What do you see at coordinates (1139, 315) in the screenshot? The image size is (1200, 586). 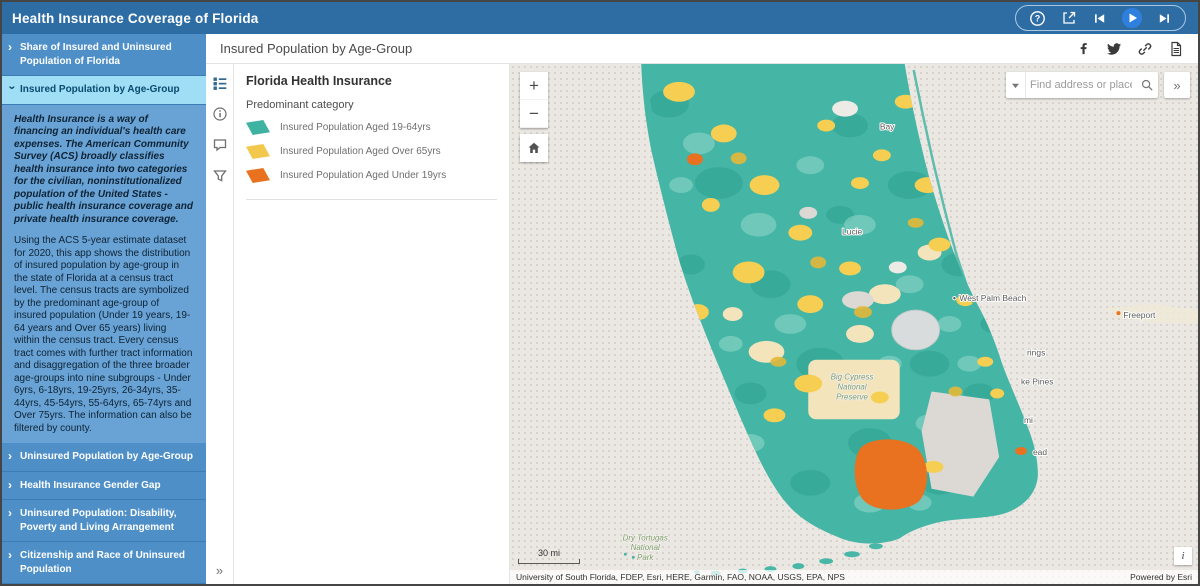 I see `map-label: Freeport` at bounding box center [1139, 315].